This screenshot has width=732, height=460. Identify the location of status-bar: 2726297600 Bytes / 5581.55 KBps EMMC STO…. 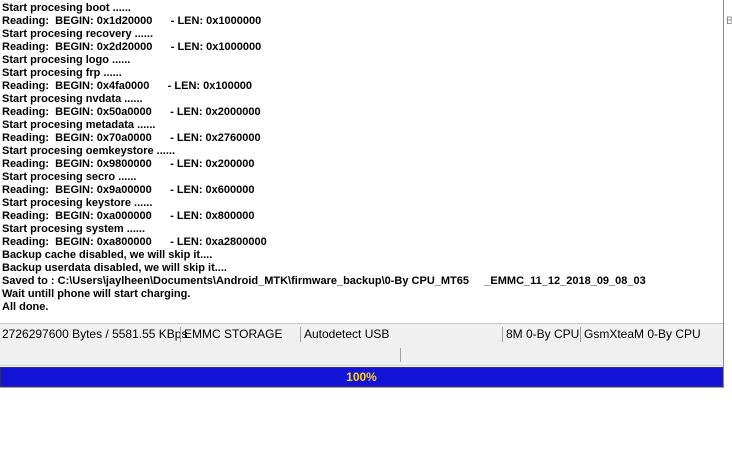
(361, 334).